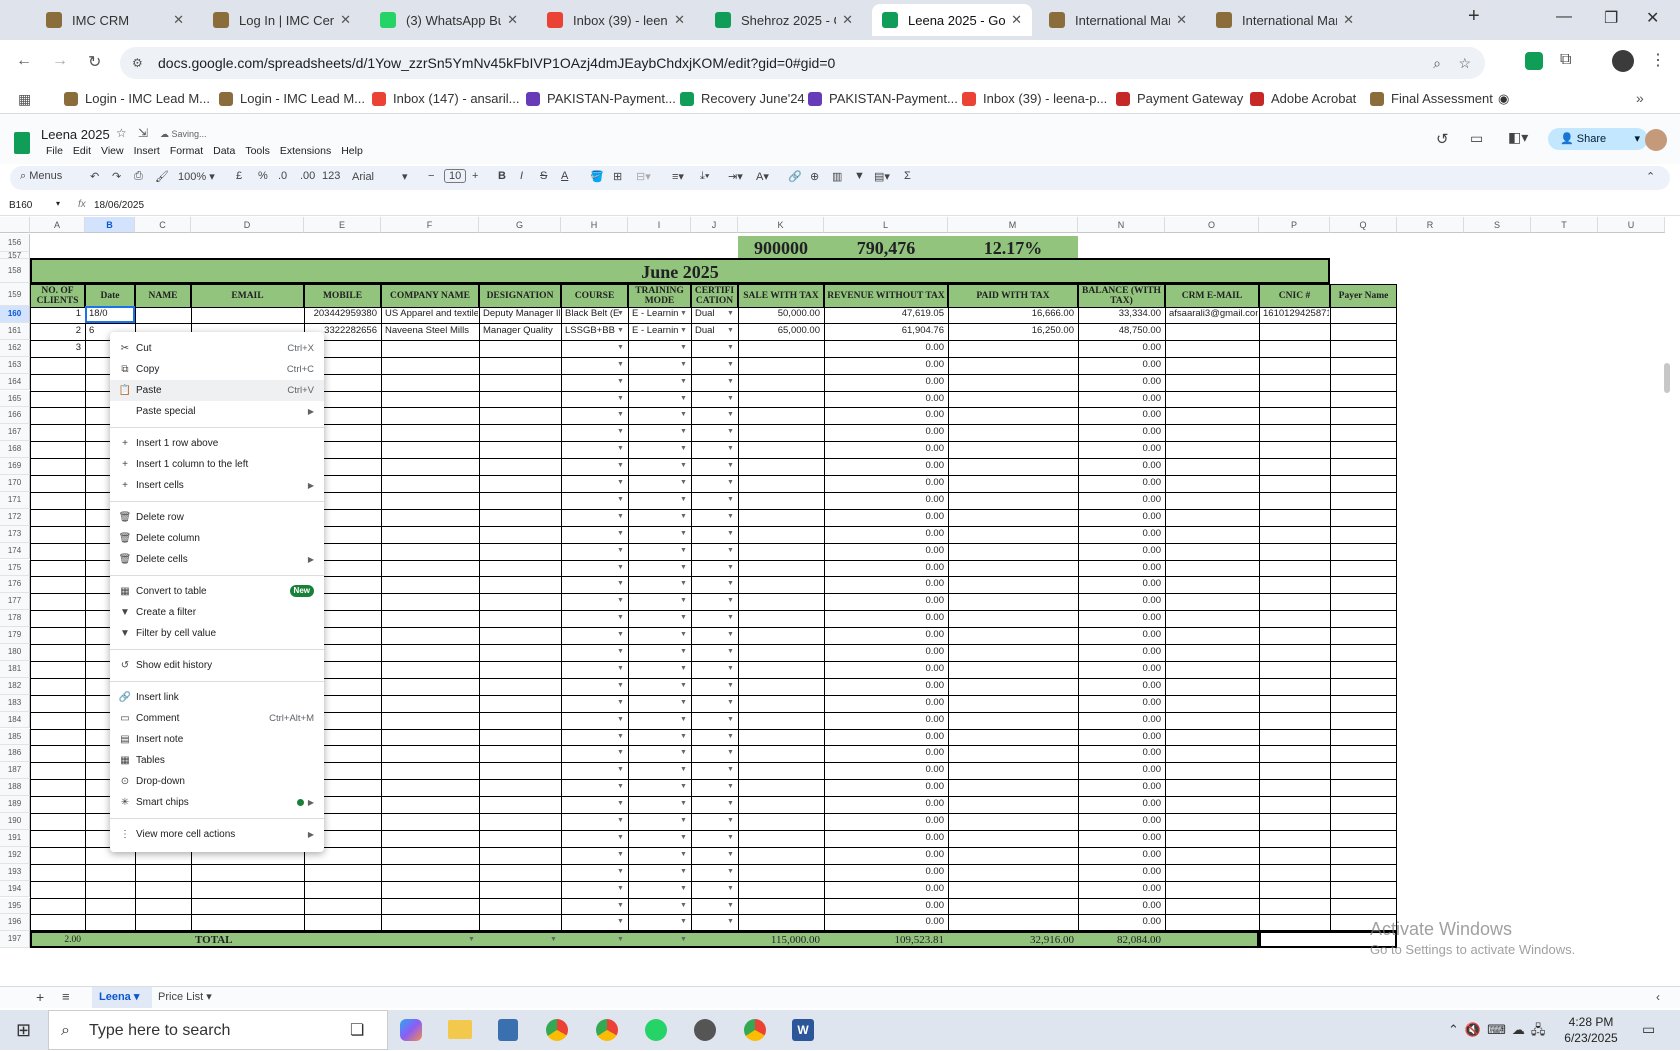 The image size is (1680, 1051). I want to click on row-header: 180, so click(15, 652).